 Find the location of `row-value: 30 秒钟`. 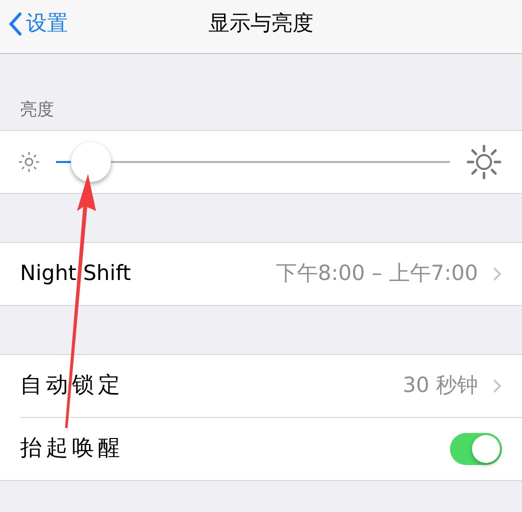

row-value: 30 秒钟 is located at coordinates (440, 385).